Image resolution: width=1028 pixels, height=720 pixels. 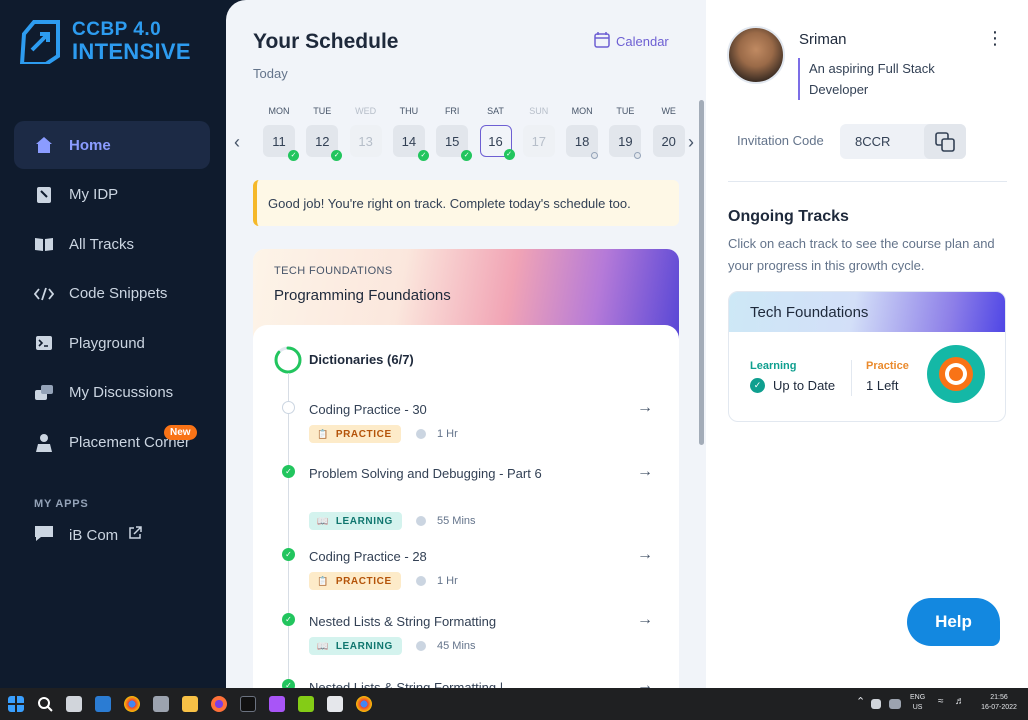 What do you see at coordinates (466, 576) in the screenshot?
I see `task-item: ✓ Coding Practice - 28 → 📋 PRACTICE 1 Hr` at bounding box center [466, 576].